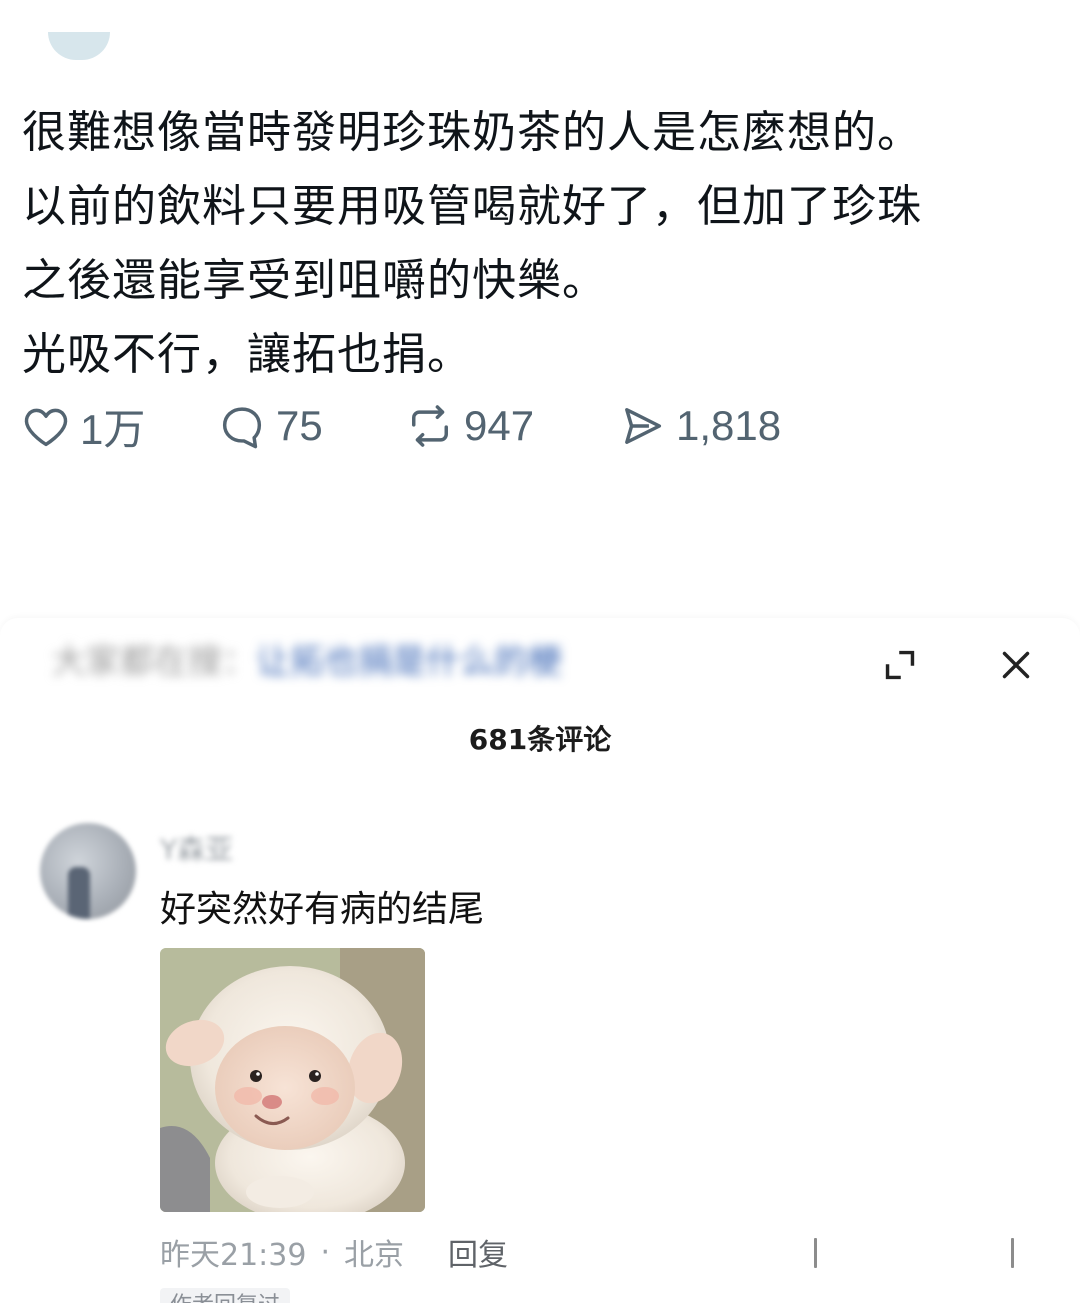 The image size is (1080, 1303). What do you see at coordinates (154, 662) in the screenshot?
I see `search-suggestion-prefix: 大家都在搜：` at bounding box center [154, 662].